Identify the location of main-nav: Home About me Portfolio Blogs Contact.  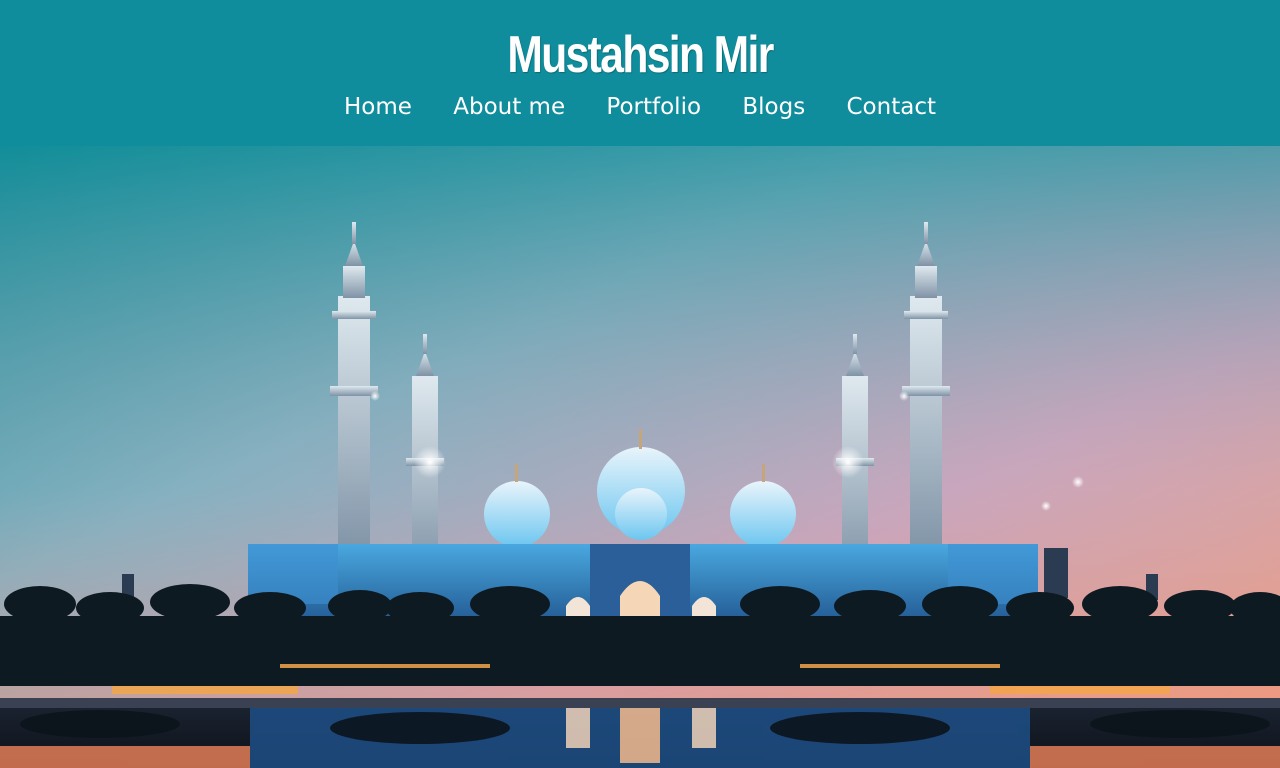
(640, 107).